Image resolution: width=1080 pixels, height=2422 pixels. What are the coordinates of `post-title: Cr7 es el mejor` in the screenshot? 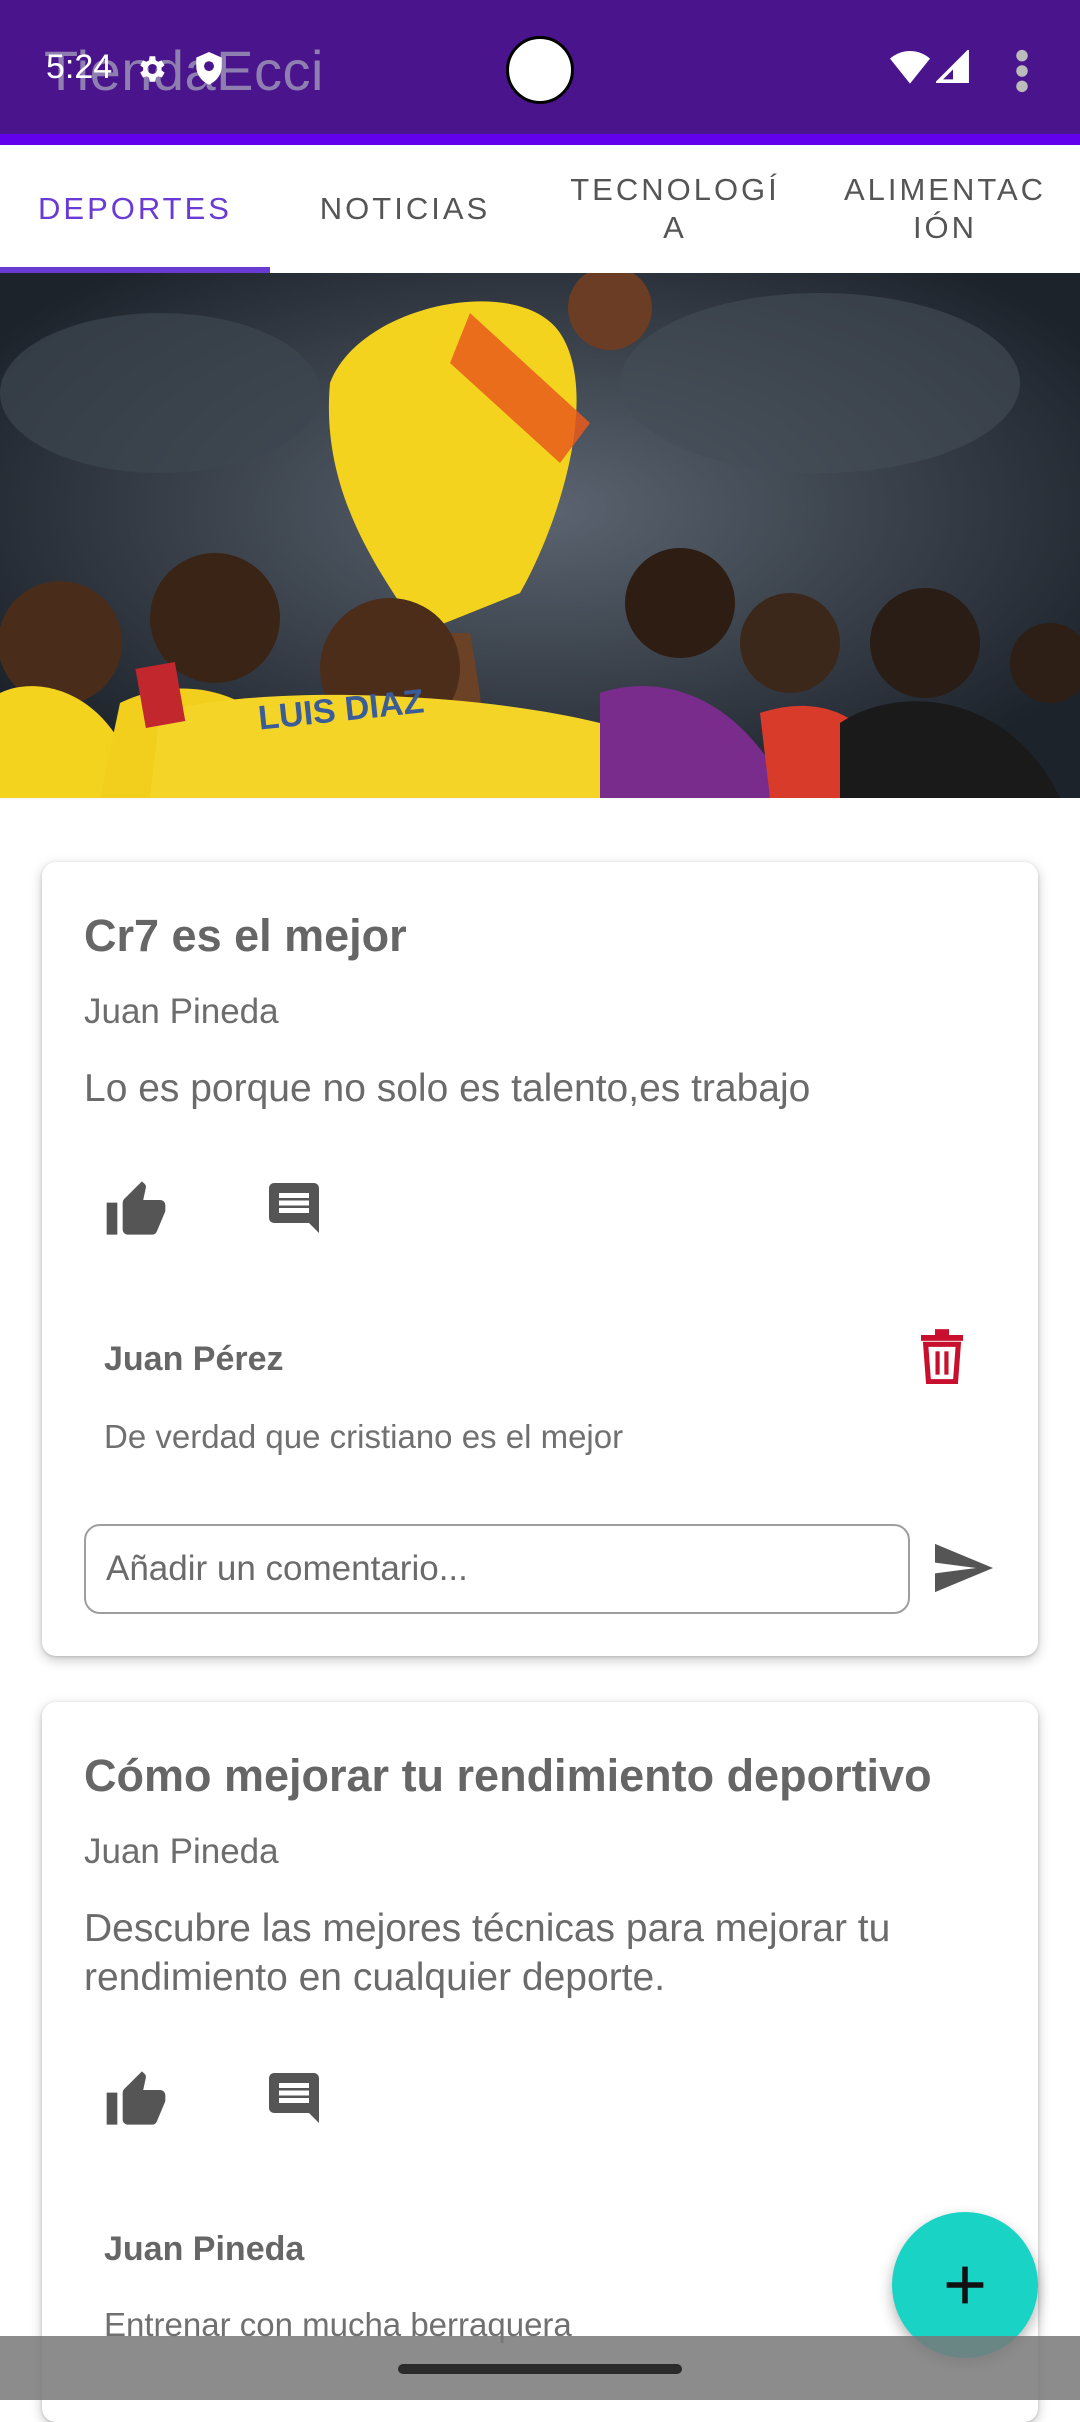 It's located at (245, 935).